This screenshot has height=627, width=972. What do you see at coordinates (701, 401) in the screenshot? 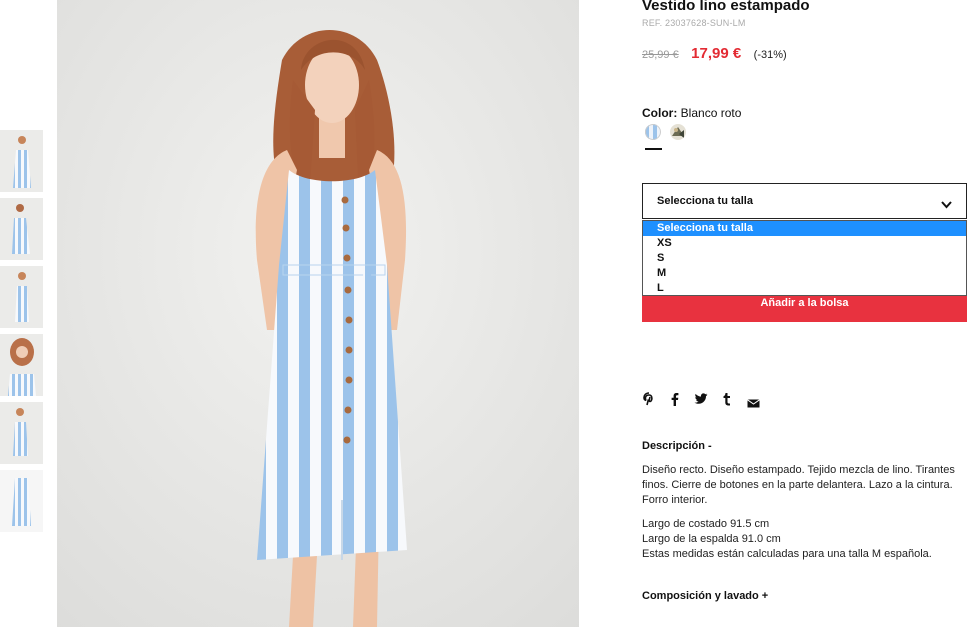
I see `twitter-icon` at bounding box center [701, 401].